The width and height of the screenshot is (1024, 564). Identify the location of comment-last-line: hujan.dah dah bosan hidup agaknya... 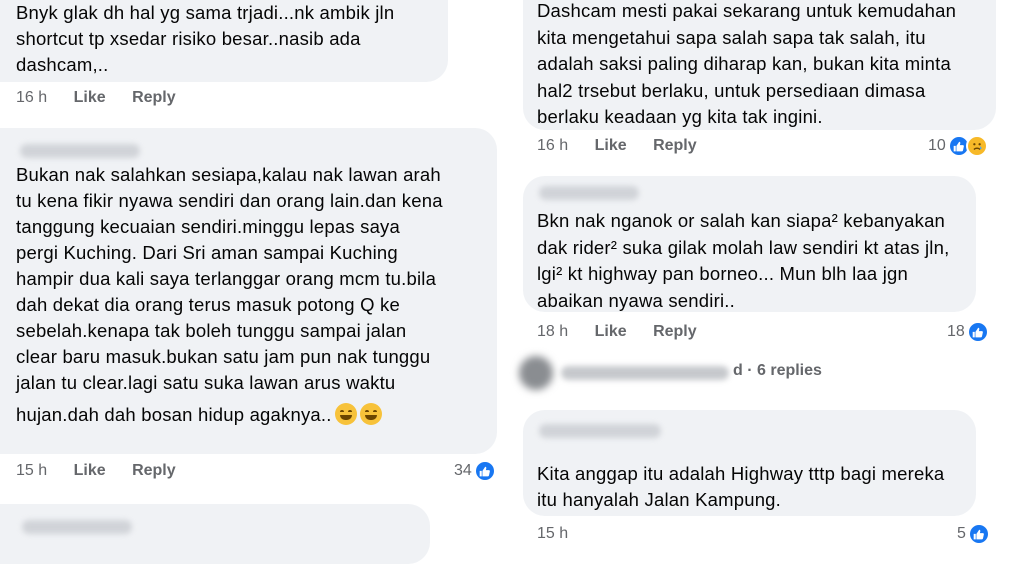
(229, 415).